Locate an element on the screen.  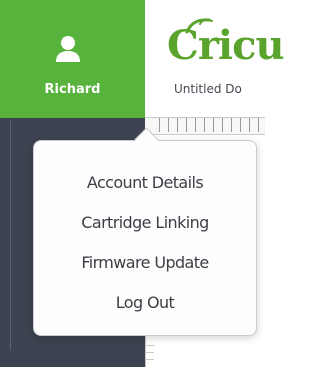
menu-item-firmware-update: Firmware Update is located at coordinates (145, 263).